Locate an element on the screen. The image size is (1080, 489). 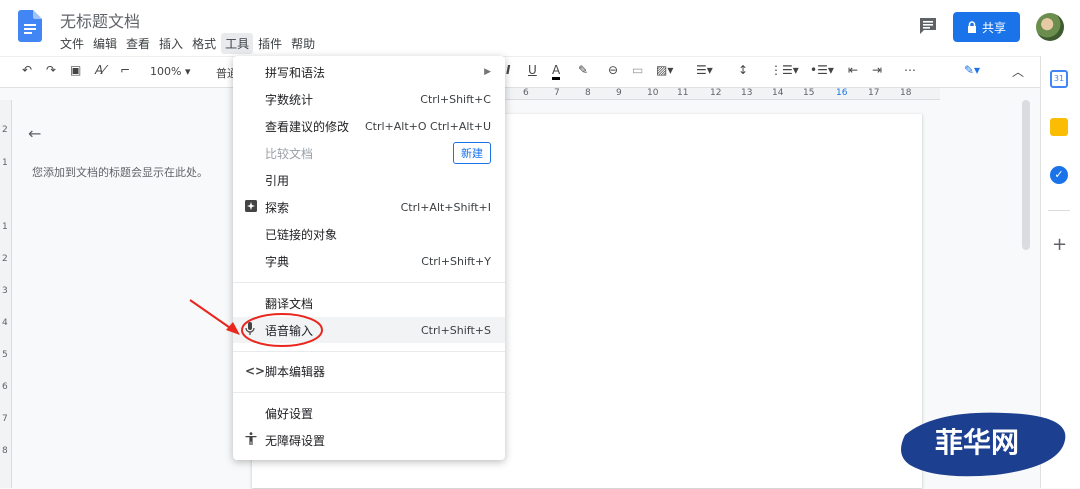
annotation-arrow is located at coordinates (214, 317).